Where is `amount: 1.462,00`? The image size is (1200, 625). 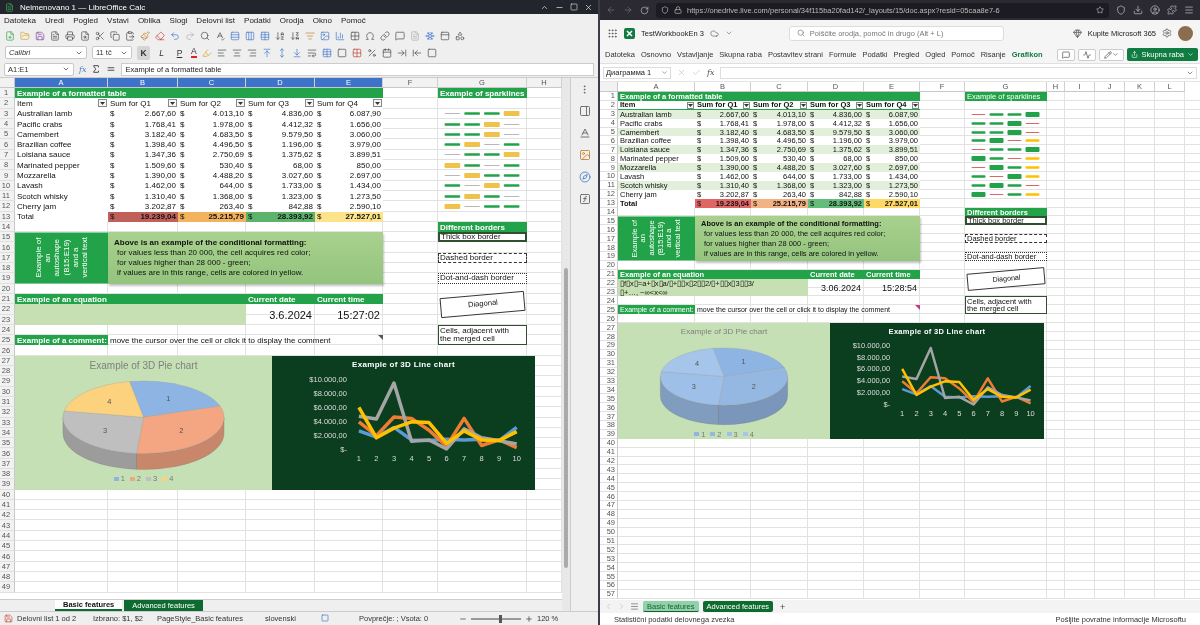
amount: 1.462,00 is located at coordinates (160, 186).